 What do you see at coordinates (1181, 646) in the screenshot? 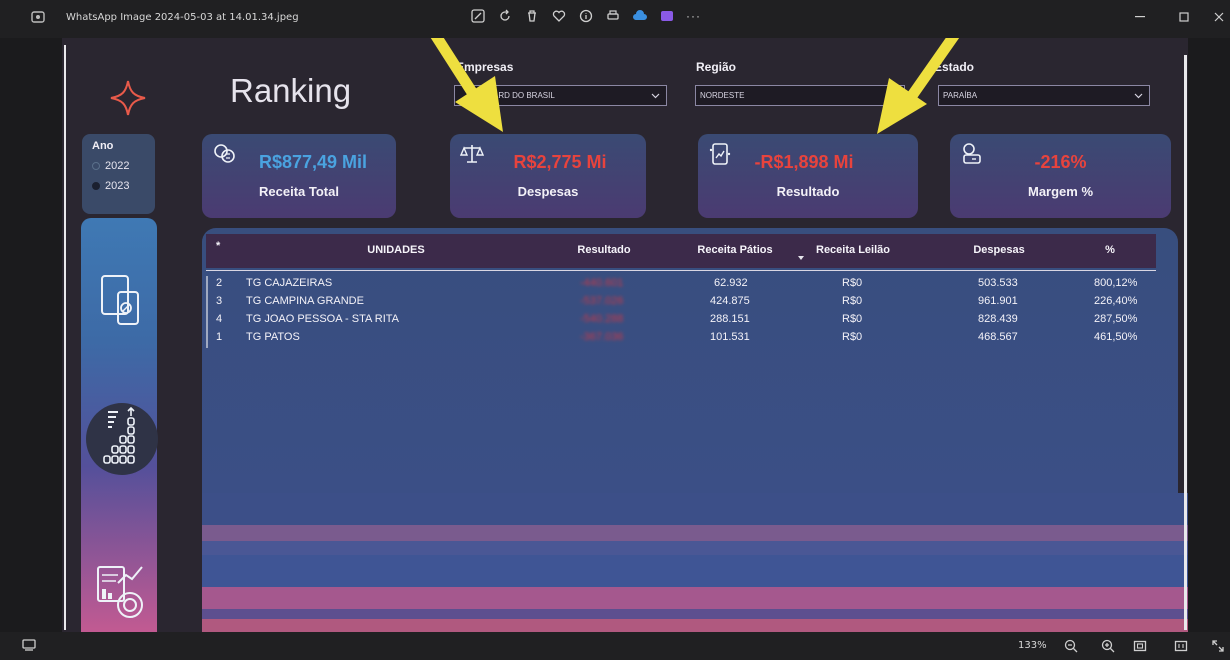
I see `actual-size-icon` at bounding box center [1181, 646].